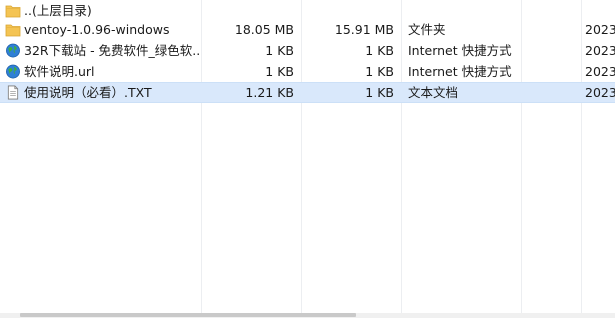 Image resolution: width=615 pixels, height=318 pixels. What do you see at coordinates (307, 71) in the screenshot?
I see `file-row: 软件说明.url 1 KB 1 KB Internet 快捷方式 2023` at bounding box center [307, 71].